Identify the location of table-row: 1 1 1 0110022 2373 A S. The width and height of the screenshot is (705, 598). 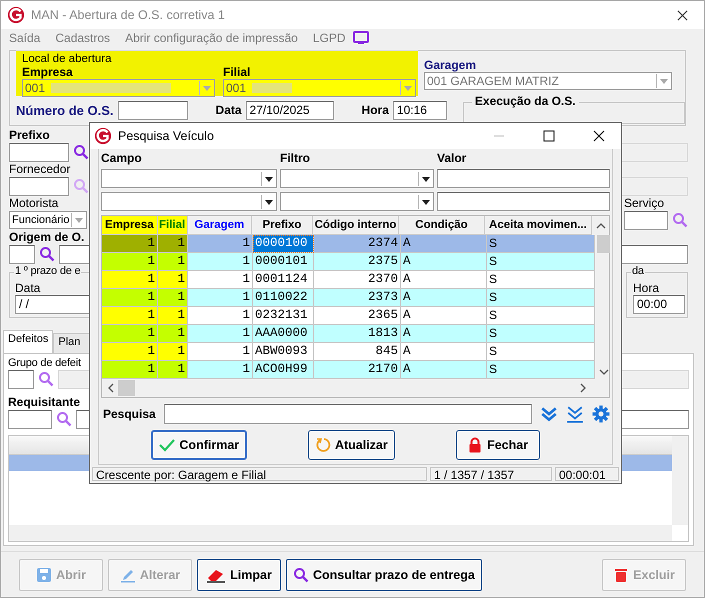
(348, 298).